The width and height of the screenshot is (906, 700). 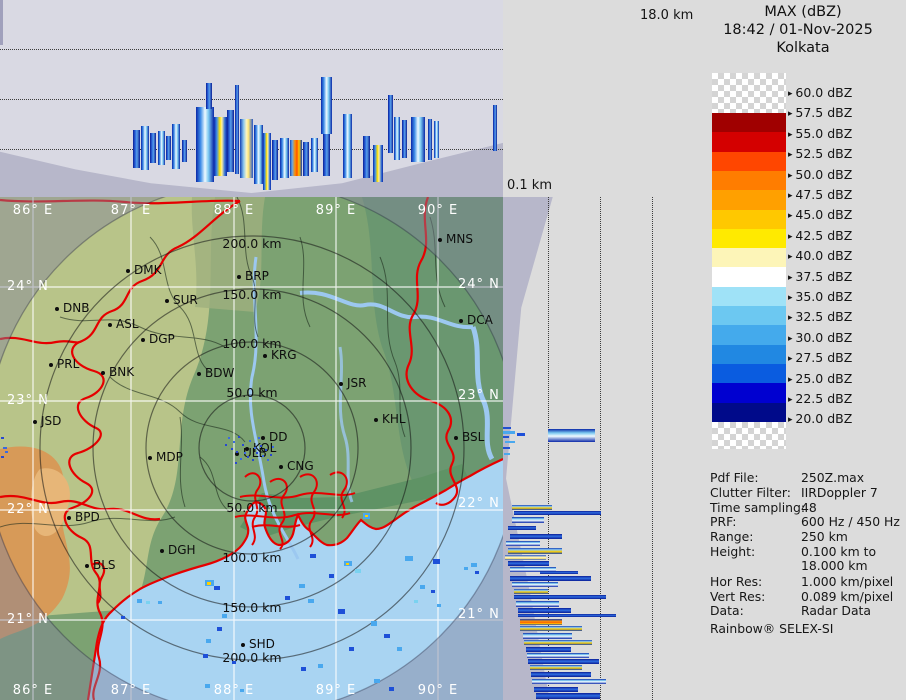 I want to click on latlon-label: 23° N, so click(x=28, y=400).